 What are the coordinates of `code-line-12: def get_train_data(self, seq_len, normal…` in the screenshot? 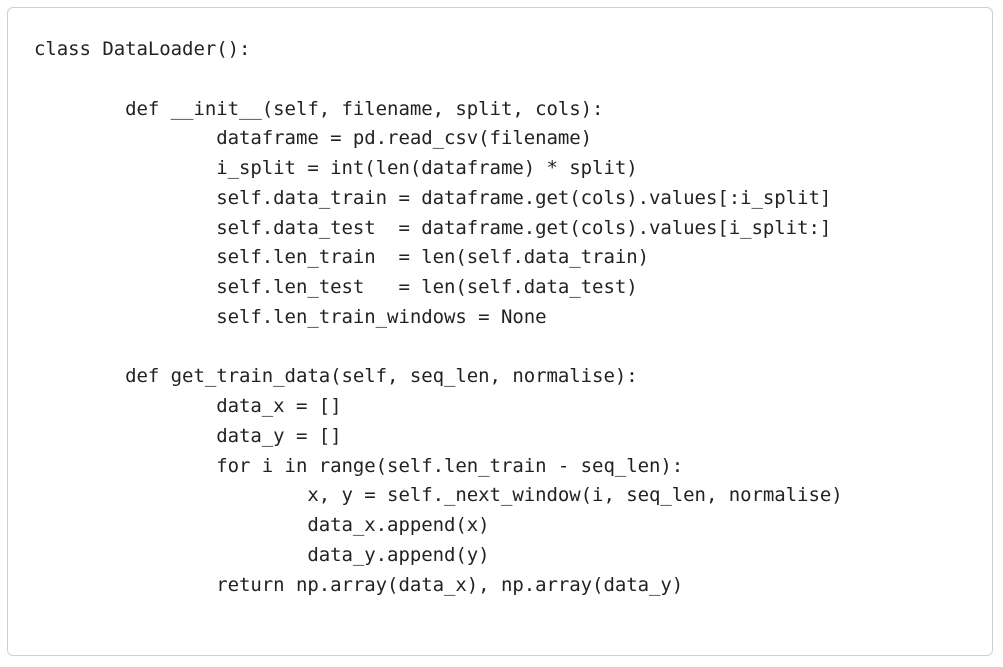 It's located at (336, 376).